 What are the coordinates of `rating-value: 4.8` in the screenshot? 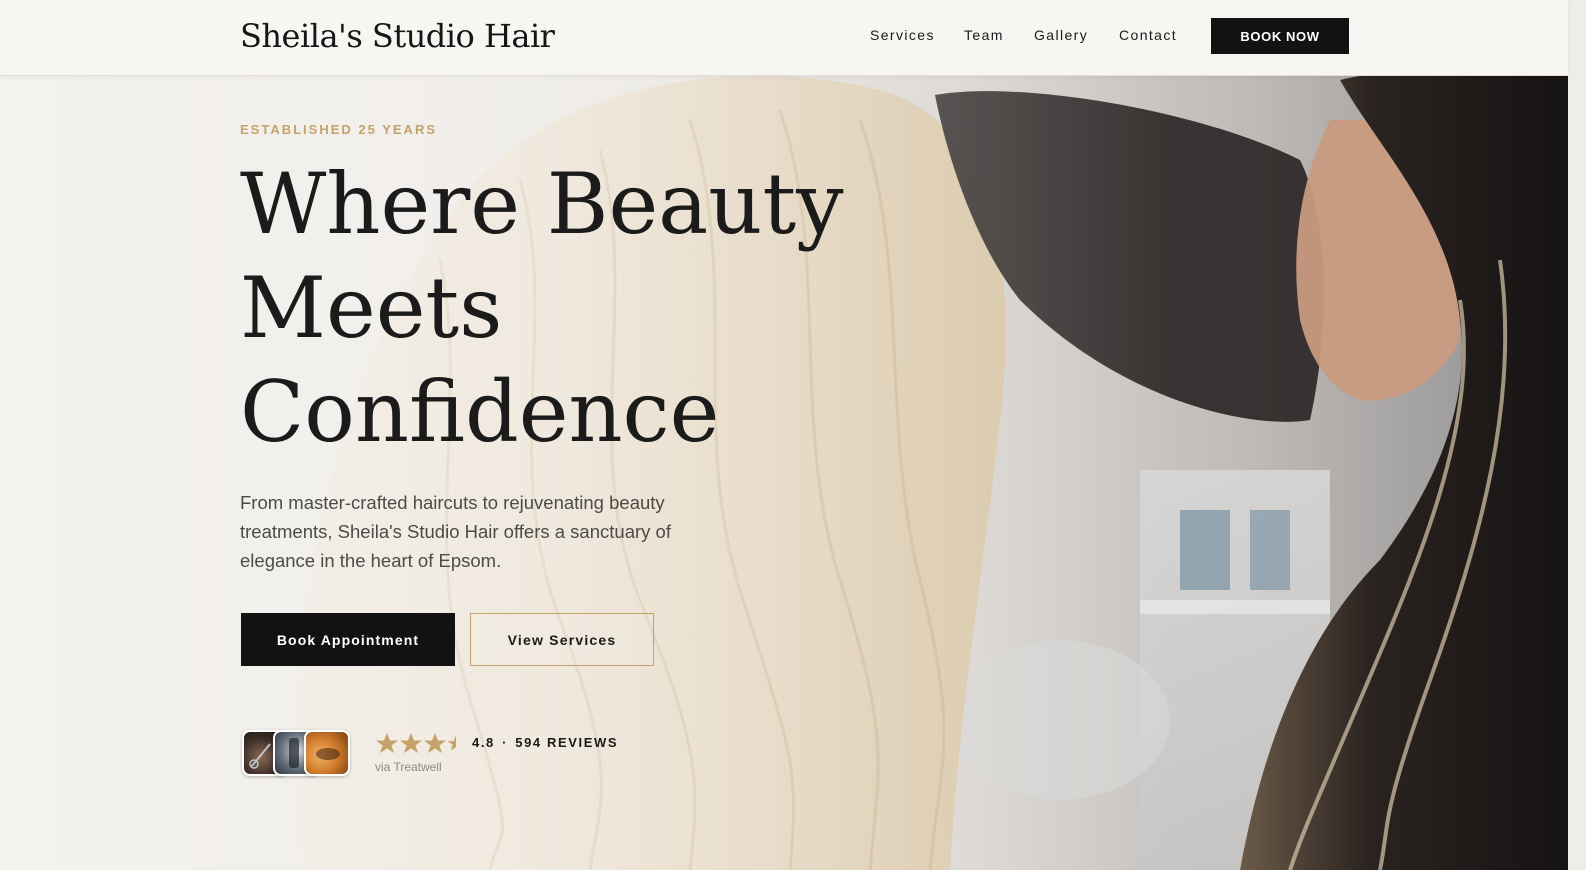 It's located at (483, 742).